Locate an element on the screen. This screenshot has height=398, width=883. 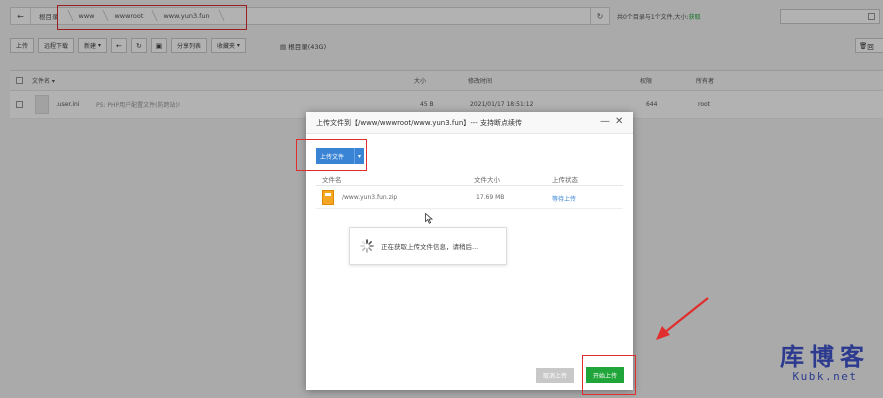
list-item: /www.yun3.fun.zip 17.69 MB 等待上传 is located at coordinates (469, 198).